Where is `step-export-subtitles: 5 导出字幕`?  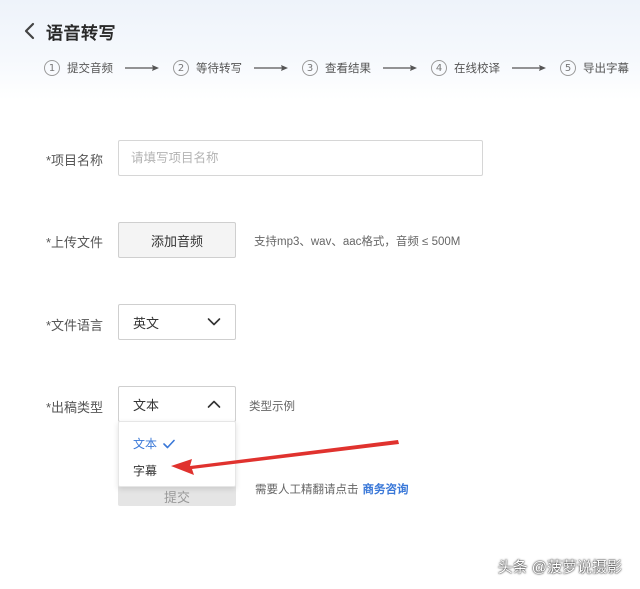
step-export-subtitles: 5 导出字幕 is located at coordinates (594, 68).